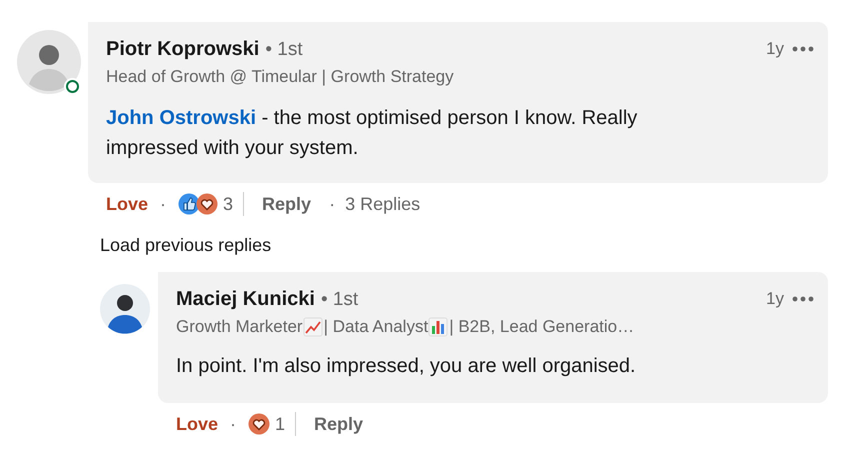 The width and height of the screenshot is (848, 466). I want to click on author-name: Piotr Koprowski, so click(183, 49).